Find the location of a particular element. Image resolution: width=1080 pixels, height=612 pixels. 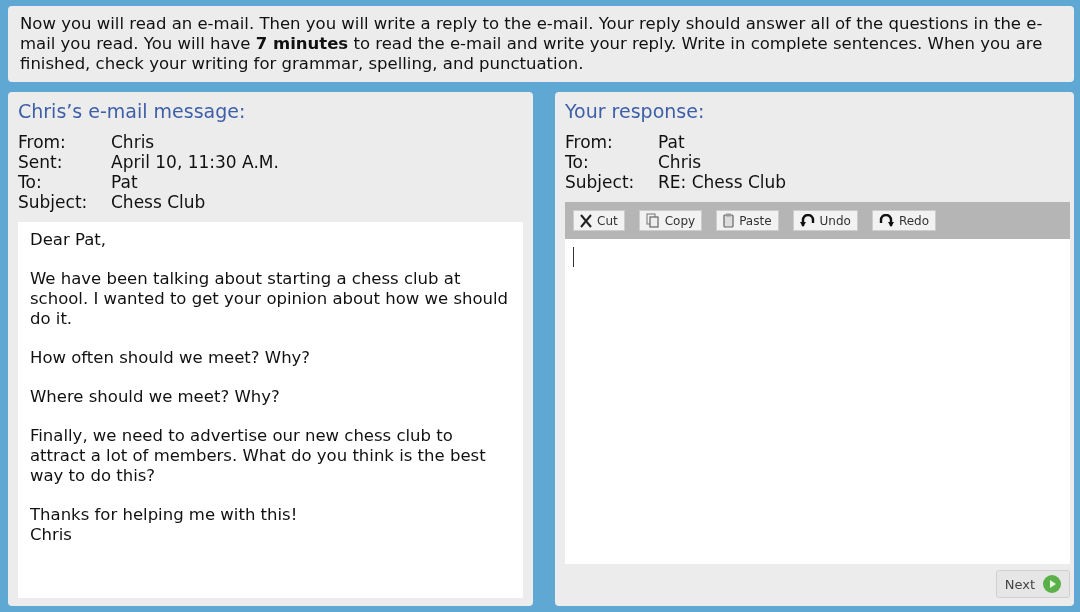

header-value: RE: Chess Club is located at coordinates (722, 182).